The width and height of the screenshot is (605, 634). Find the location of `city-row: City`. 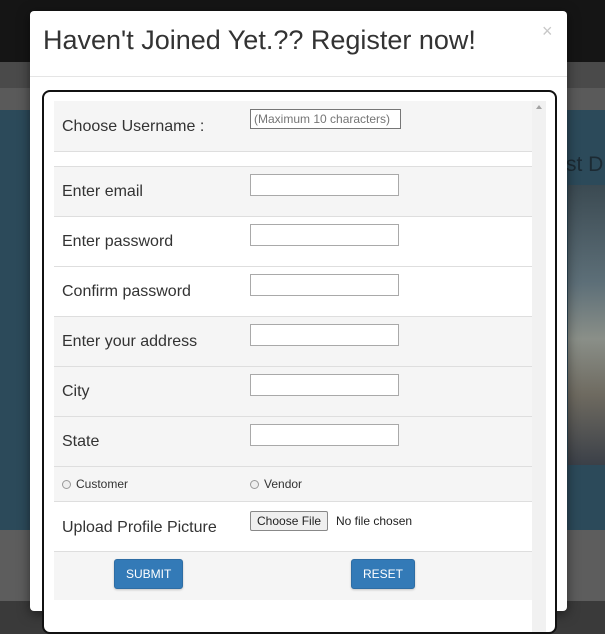

city-row: City is located at coordinates (293, 392).